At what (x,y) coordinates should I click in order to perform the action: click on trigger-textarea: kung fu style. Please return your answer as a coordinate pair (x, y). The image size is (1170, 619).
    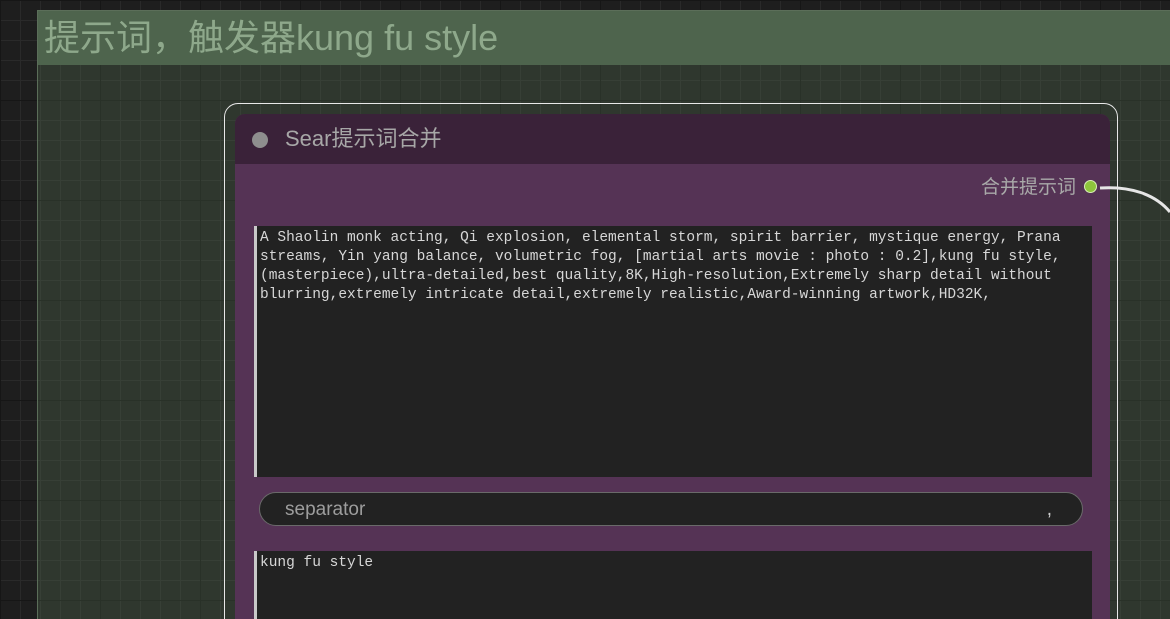
    Looking at the image, I should click on (673, 585).